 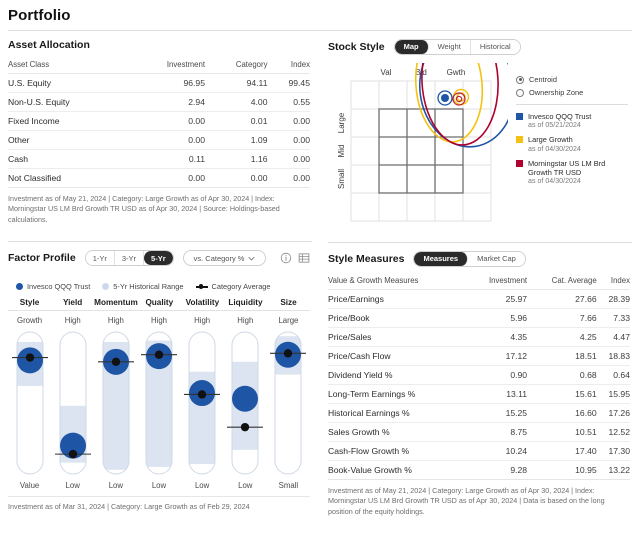 What do you see at coordinates (341, 179) in the screenshot?
I see `style-y-label-small: Small` at bounding box center [341, 179].